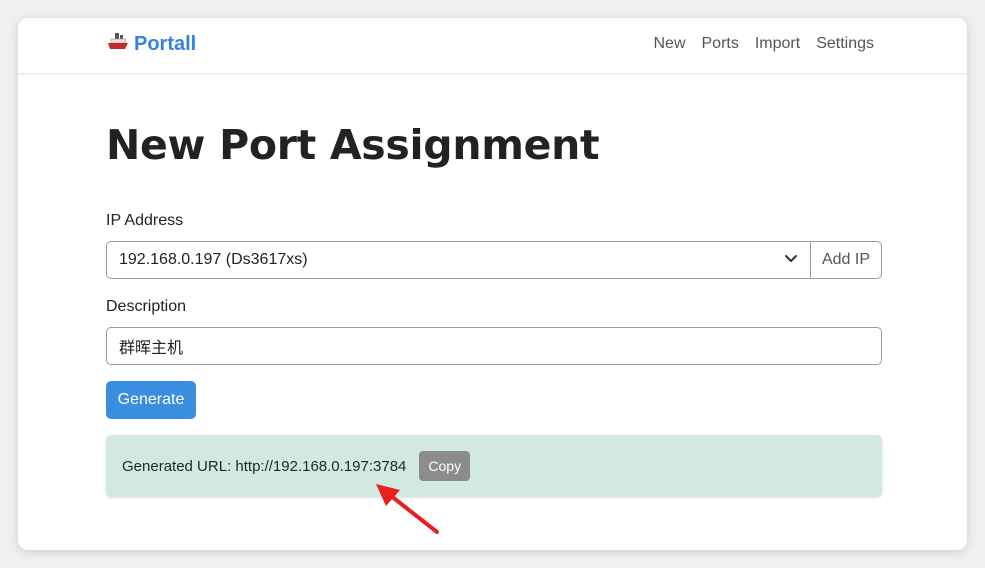  I want to click on brand-link: Portall, so click(151, 44).